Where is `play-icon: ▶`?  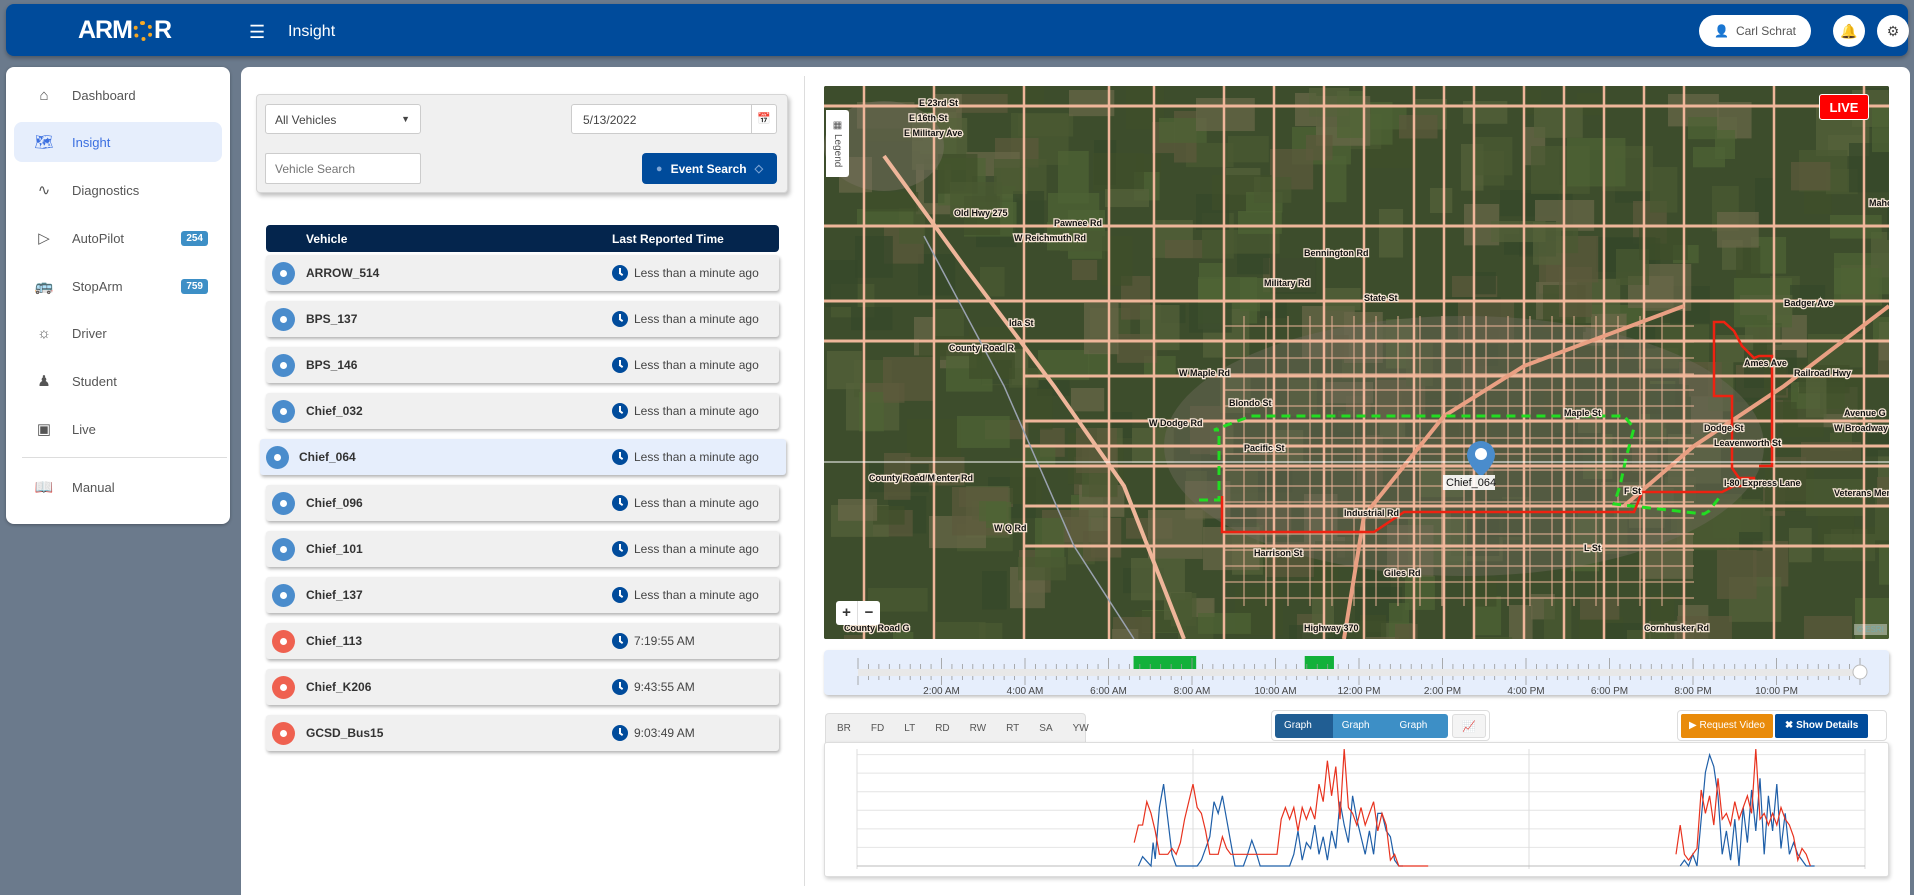 play-icon: ▶ is located at coordinates (1694, 725).